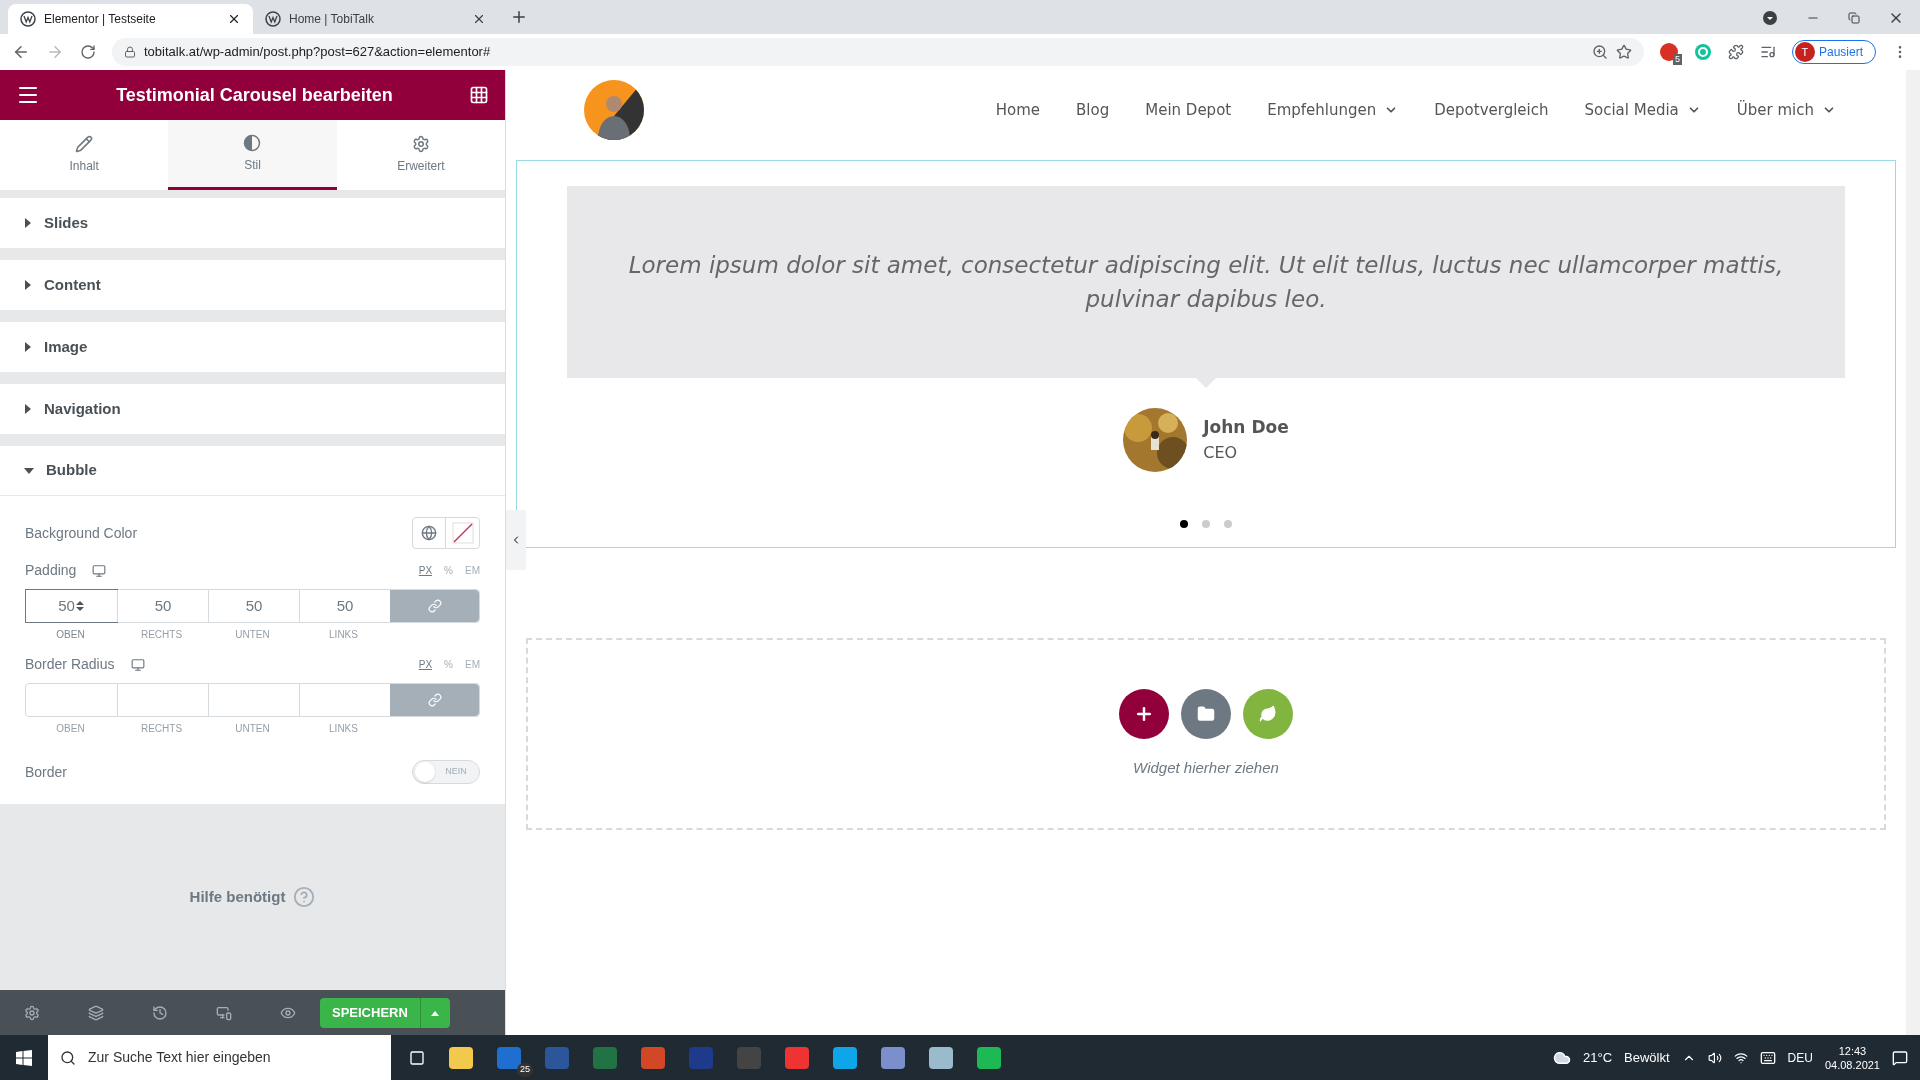  Describe the element at coordinates (1714, 1057) in the screenshot. I see `volume-icon` at that location.